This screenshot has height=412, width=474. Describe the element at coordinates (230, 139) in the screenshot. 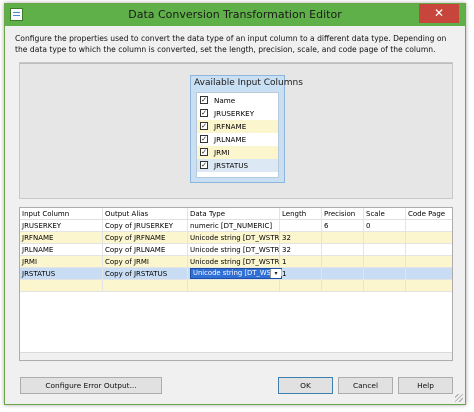

I see `column-item-label: JRLNAME` at that location.